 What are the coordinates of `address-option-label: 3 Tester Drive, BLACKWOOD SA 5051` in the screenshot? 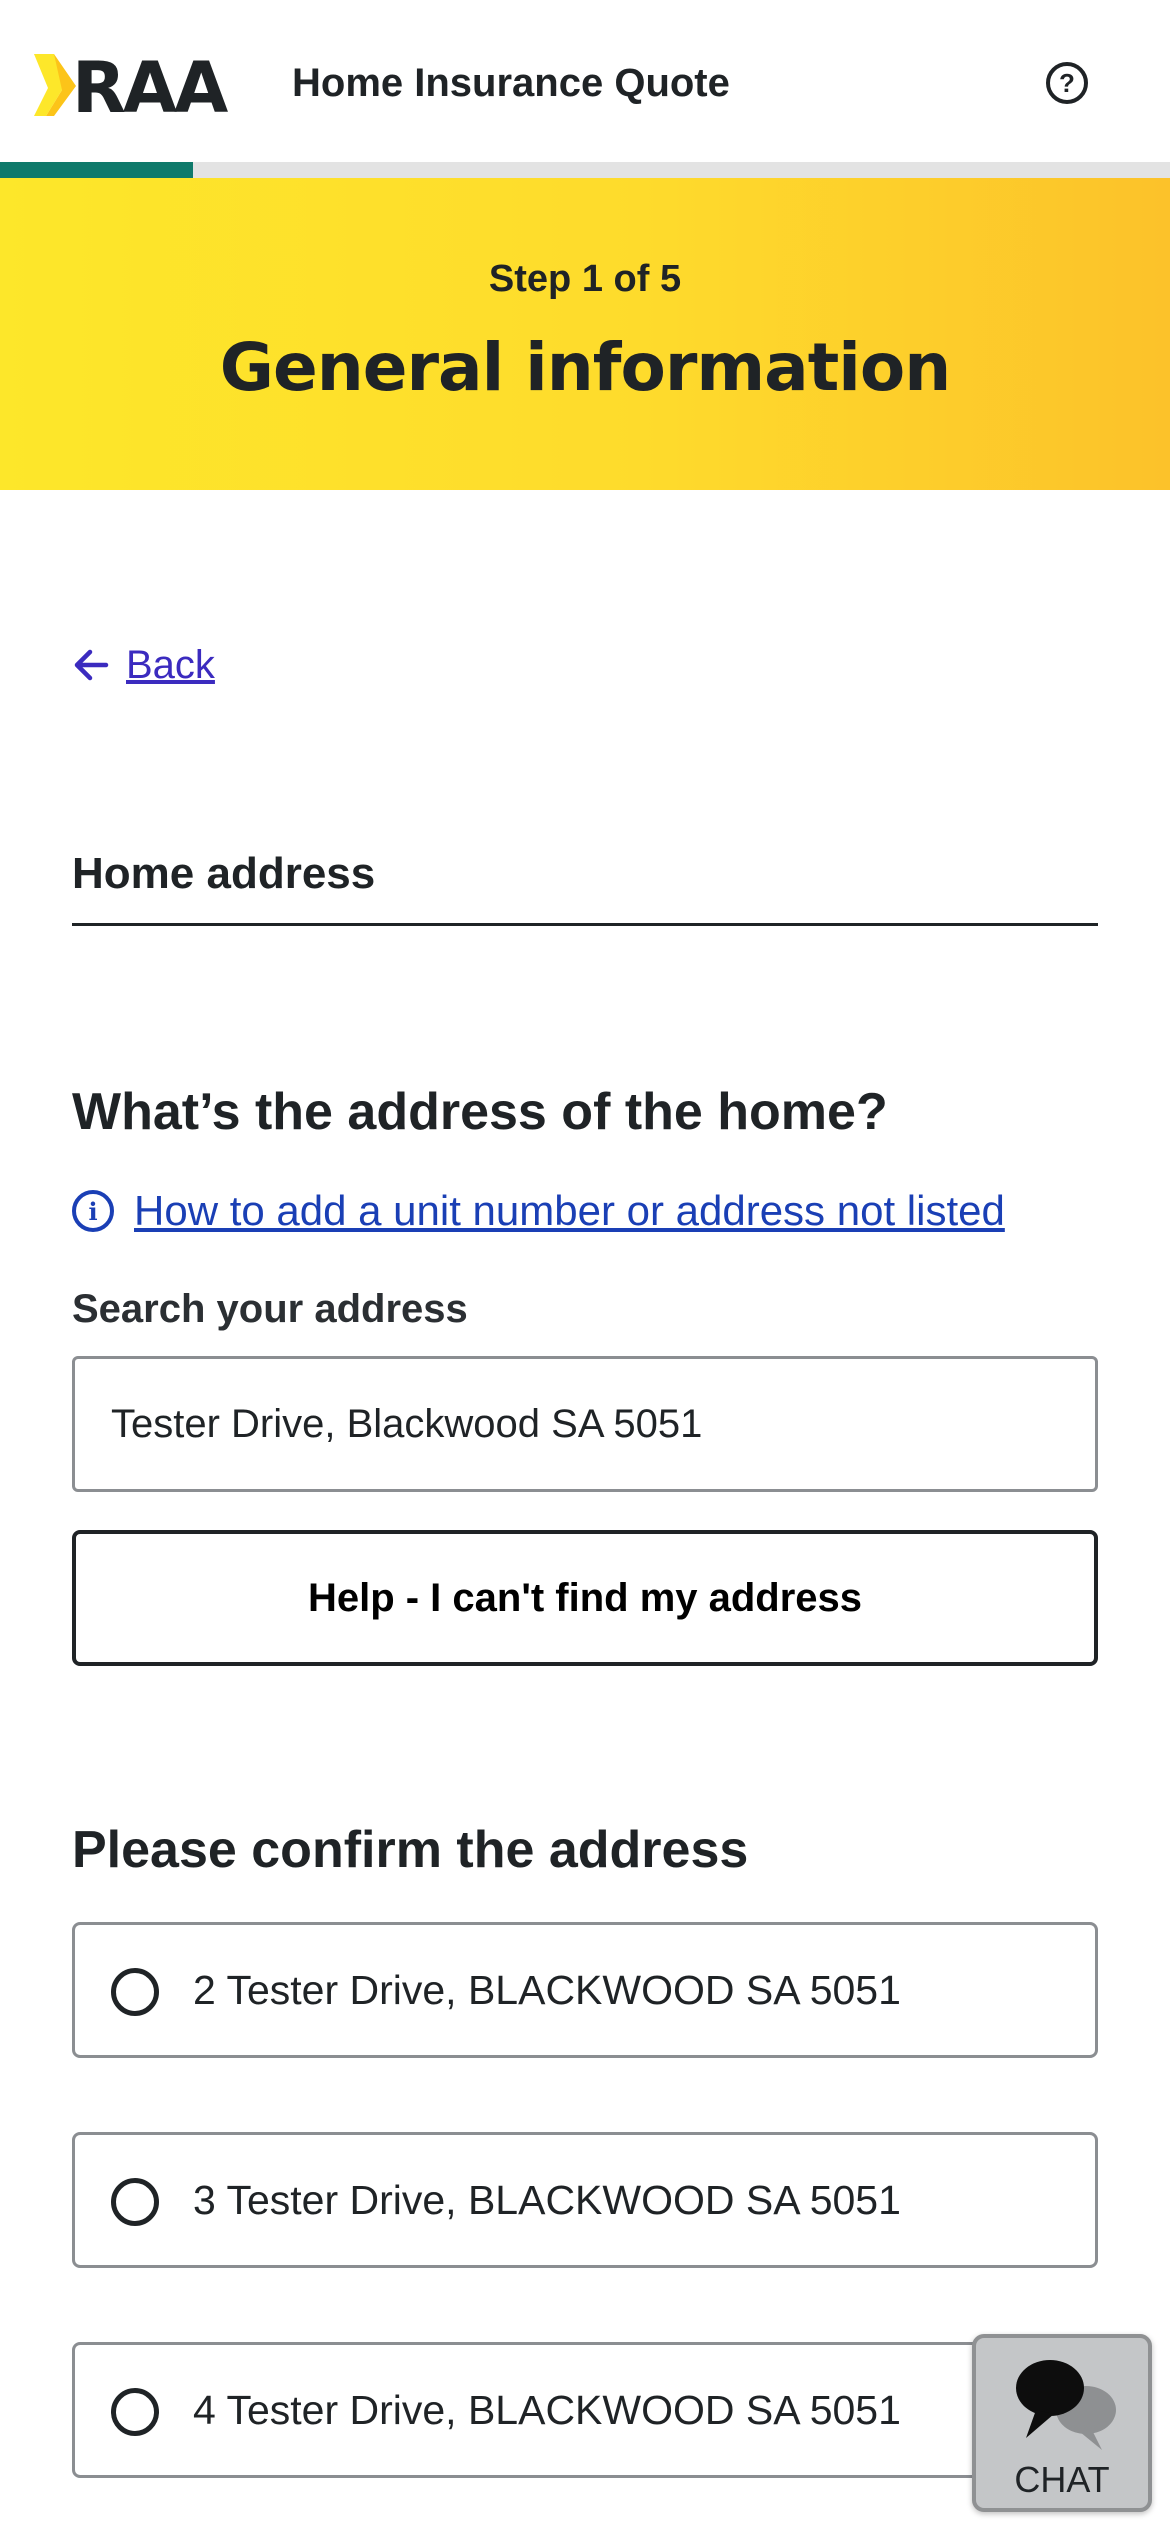 It's located at (547, 2199).